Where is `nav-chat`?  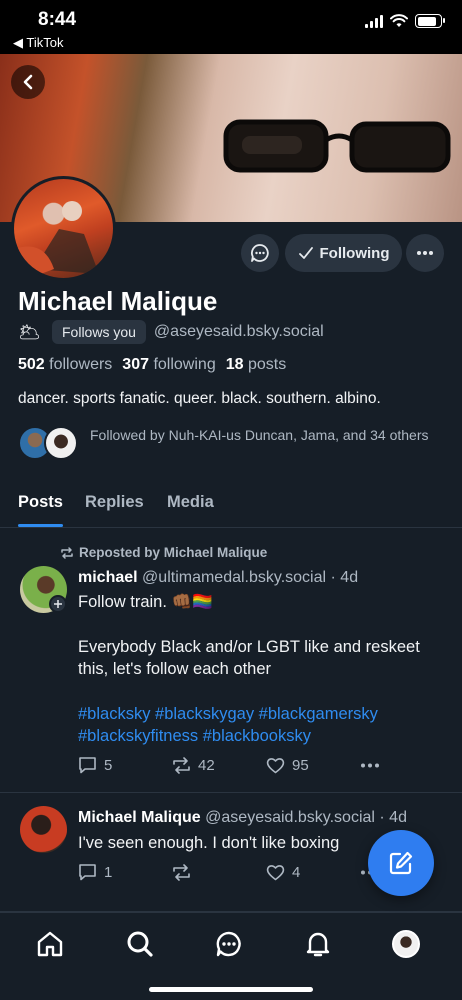 nav-chat is located at coordinates (229, 944).